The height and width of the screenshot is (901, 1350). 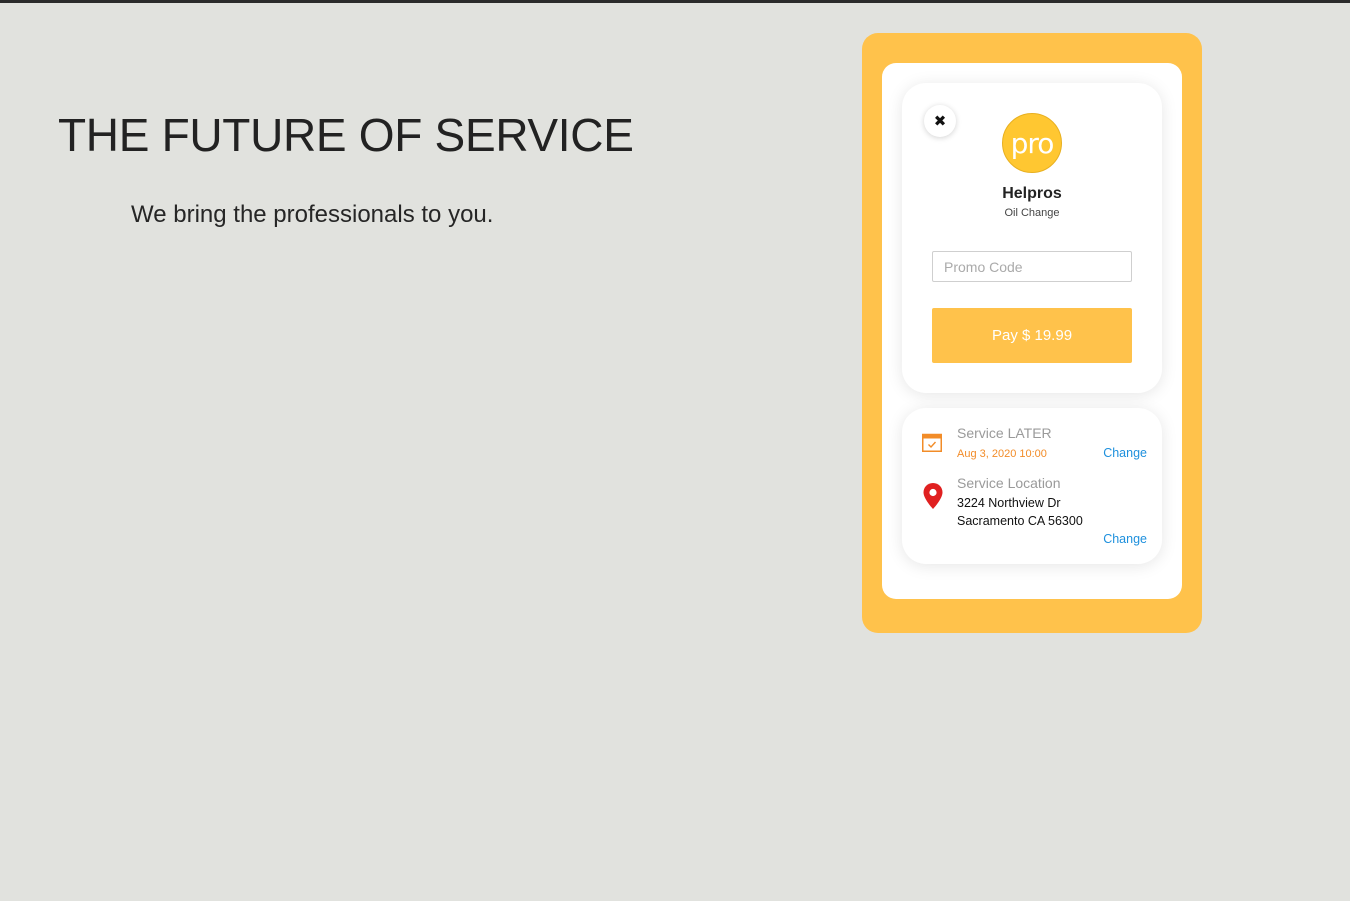 I want to click on hero-title: THE FUTURE OF SERVICE, so click(x=346, y=135).